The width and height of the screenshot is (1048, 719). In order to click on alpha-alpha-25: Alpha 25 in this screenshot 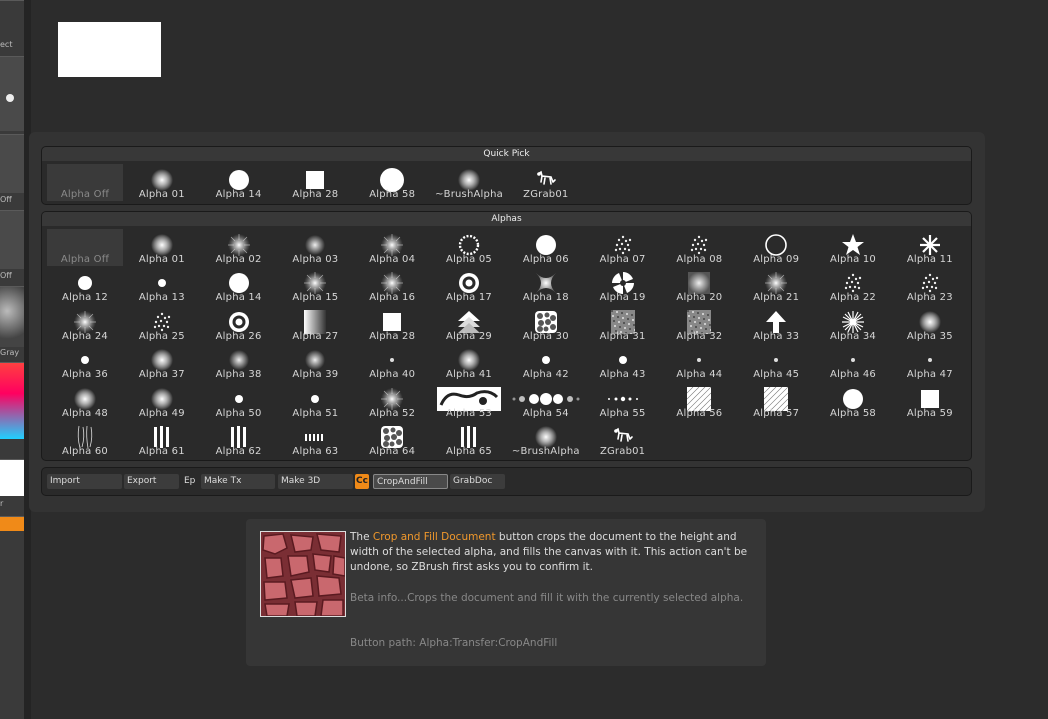, I will do `click(162, 324)`.